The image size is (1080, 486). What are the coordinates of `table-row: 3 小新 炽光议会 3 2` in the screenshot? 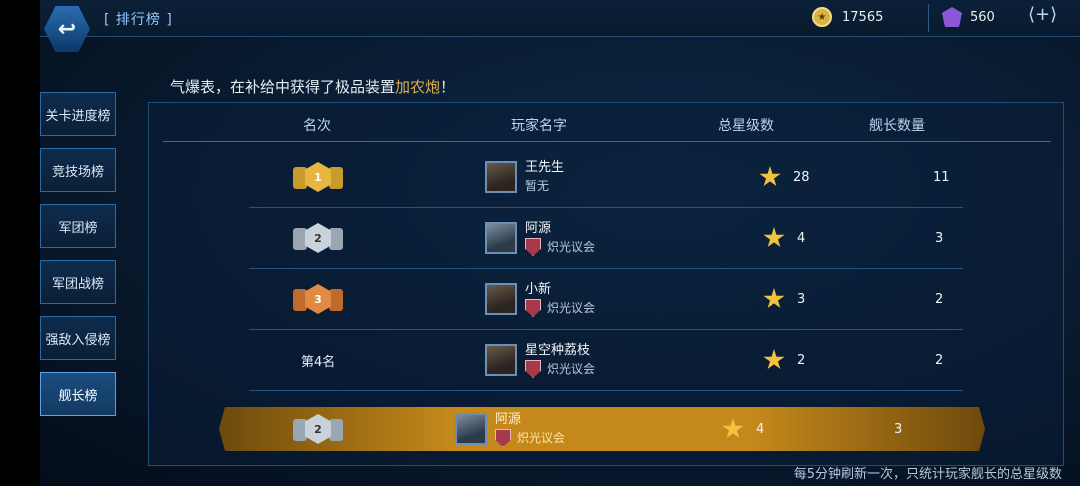 It's located at (606, 299).